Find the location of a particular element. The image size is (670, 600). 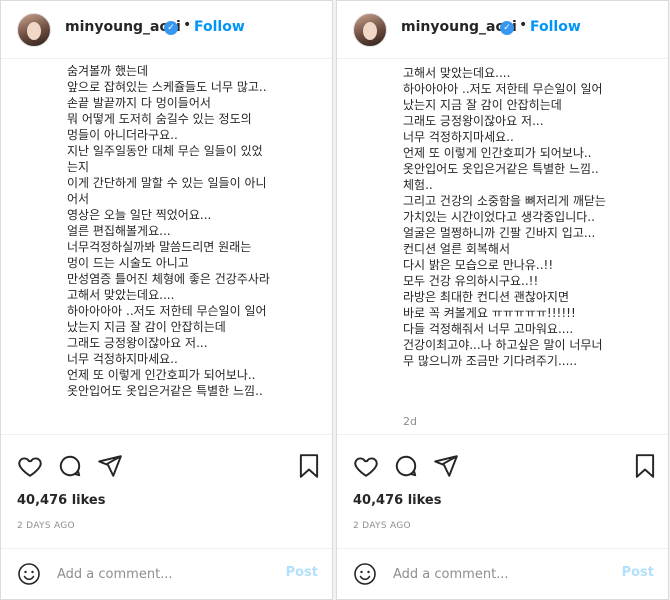

caption-line: 체험.. is located at coordinates (418, 185).